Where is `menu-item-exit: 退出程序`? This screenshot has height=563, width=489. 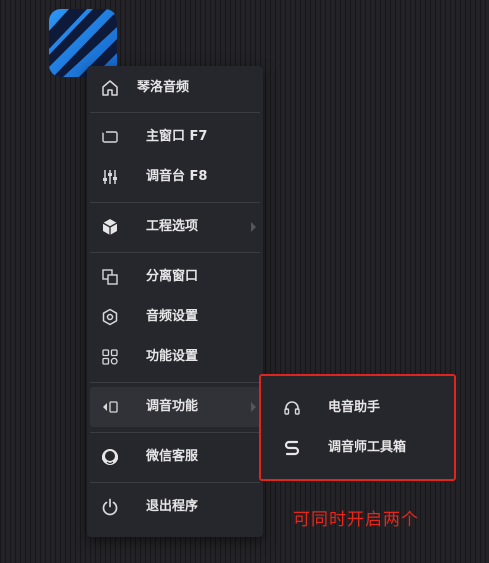 menu-item-exit: 退出程序 is located at coordinates (175, 507).